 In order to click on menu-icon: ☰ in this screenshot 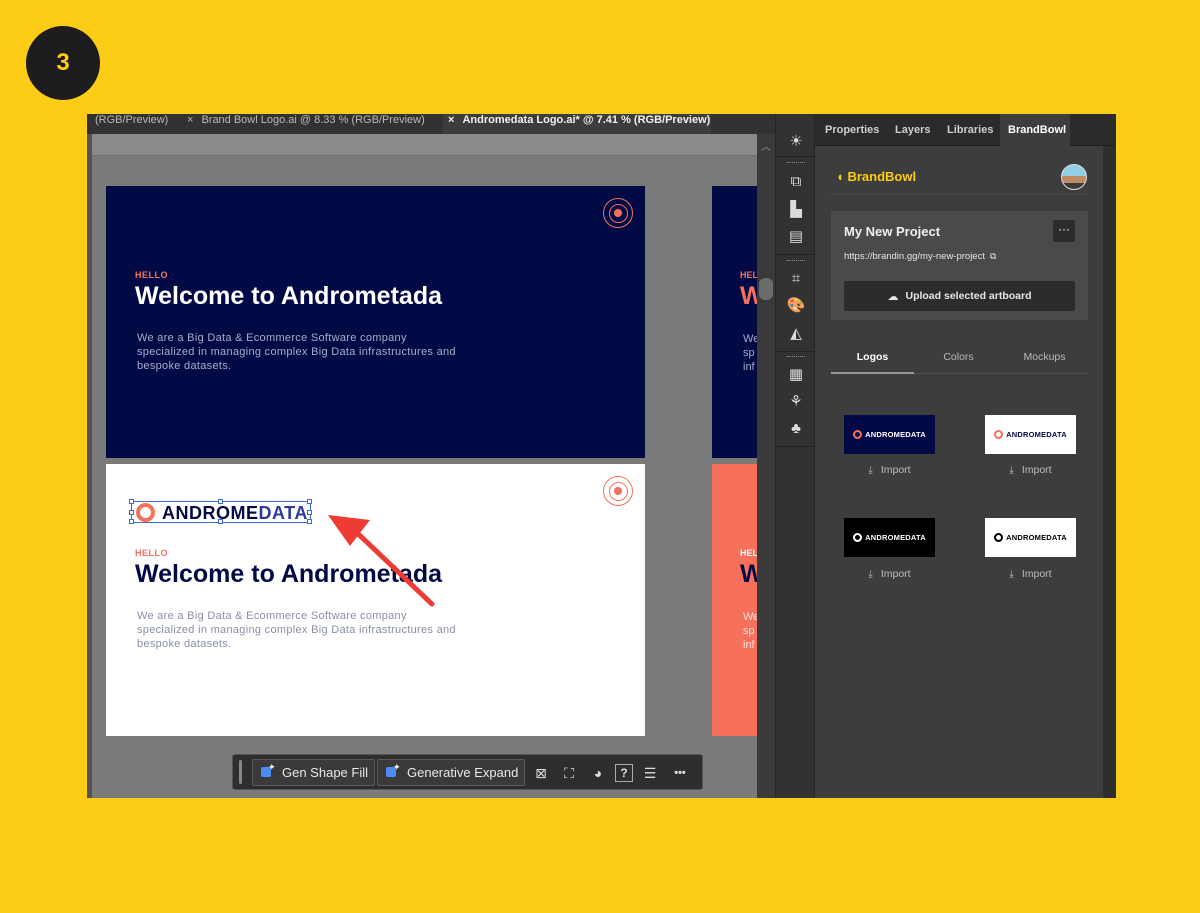, I will do `click(650, 773)`.